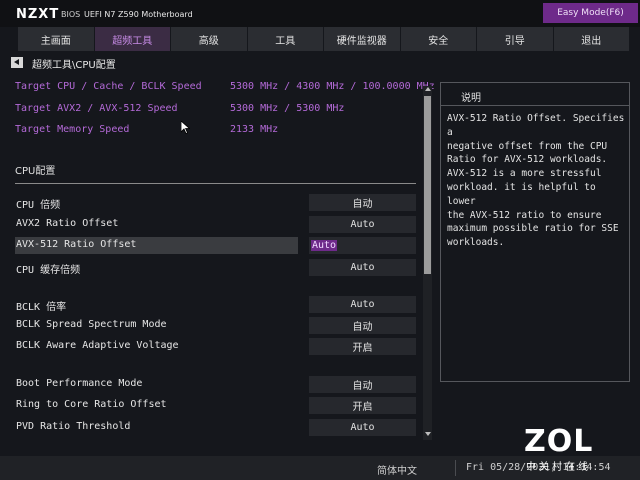 The width and height of the screenshot is (640, 480). Describe the element at coordinates (332, 86) in the screenshot. I see `target-value: 5300 MHz / 4300 MHz / 100.0000 MHz` at that location.